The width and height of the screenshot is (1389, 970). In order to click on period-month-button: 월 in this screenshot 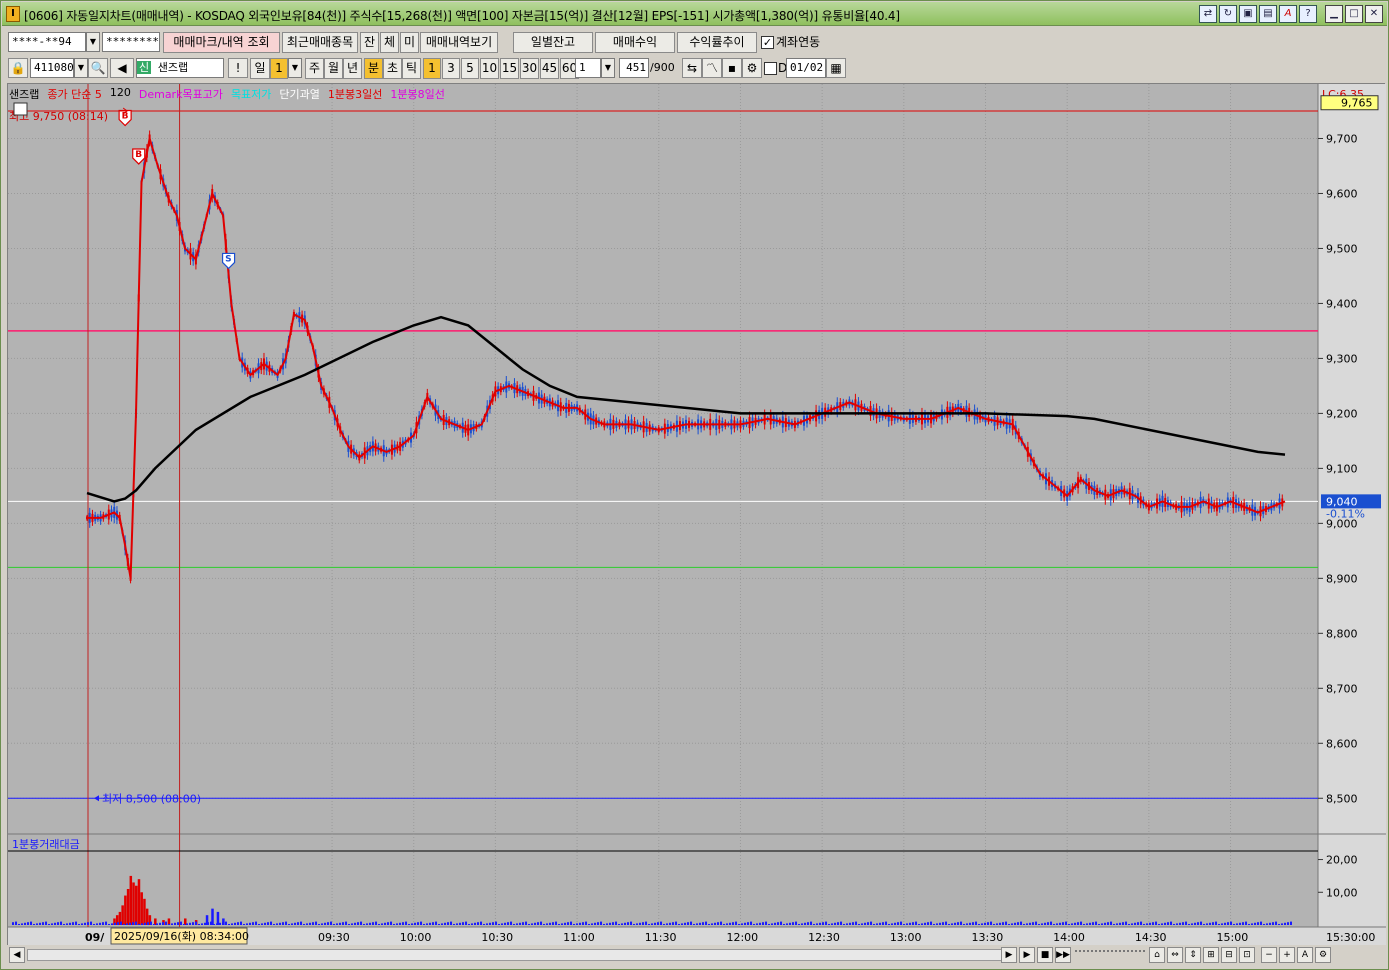, I will do `click(333, 68)`.